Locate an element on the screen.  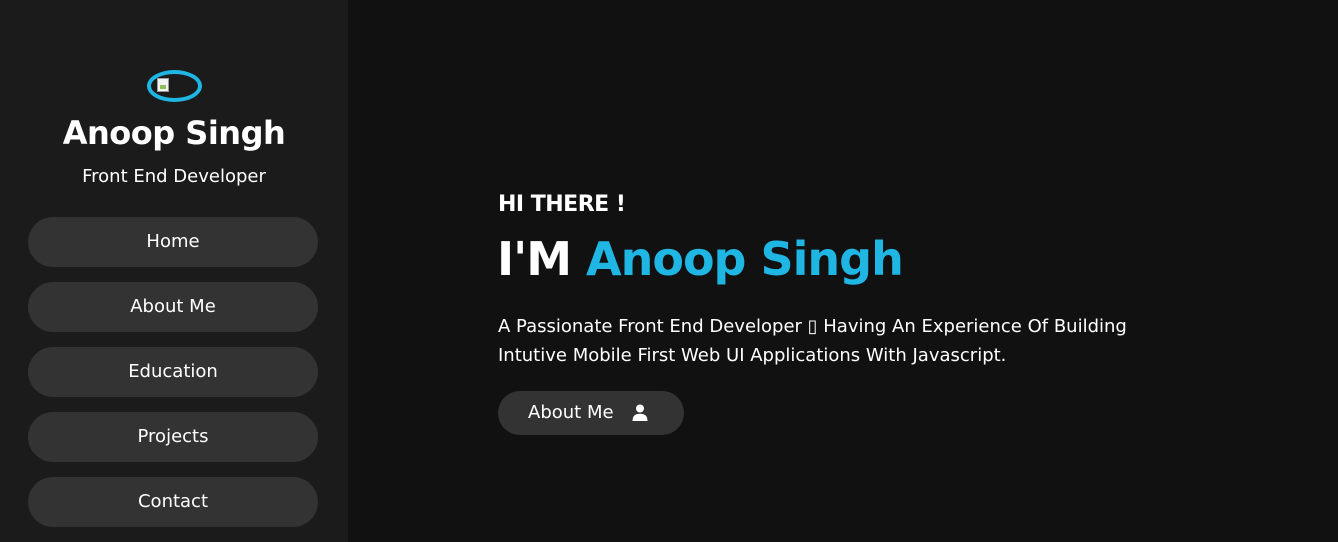
broken-image-icon is located at coordinates (163, 85).